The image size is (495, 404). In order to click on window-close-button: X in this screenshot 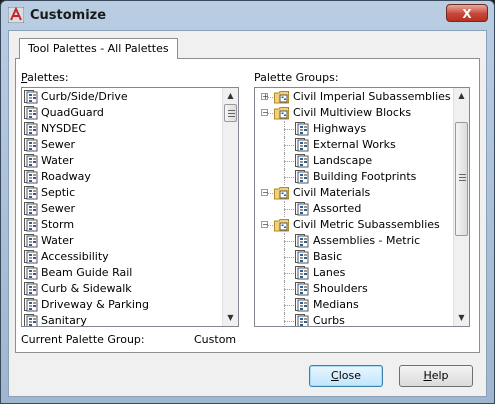, I will do `click(467, 13)`.